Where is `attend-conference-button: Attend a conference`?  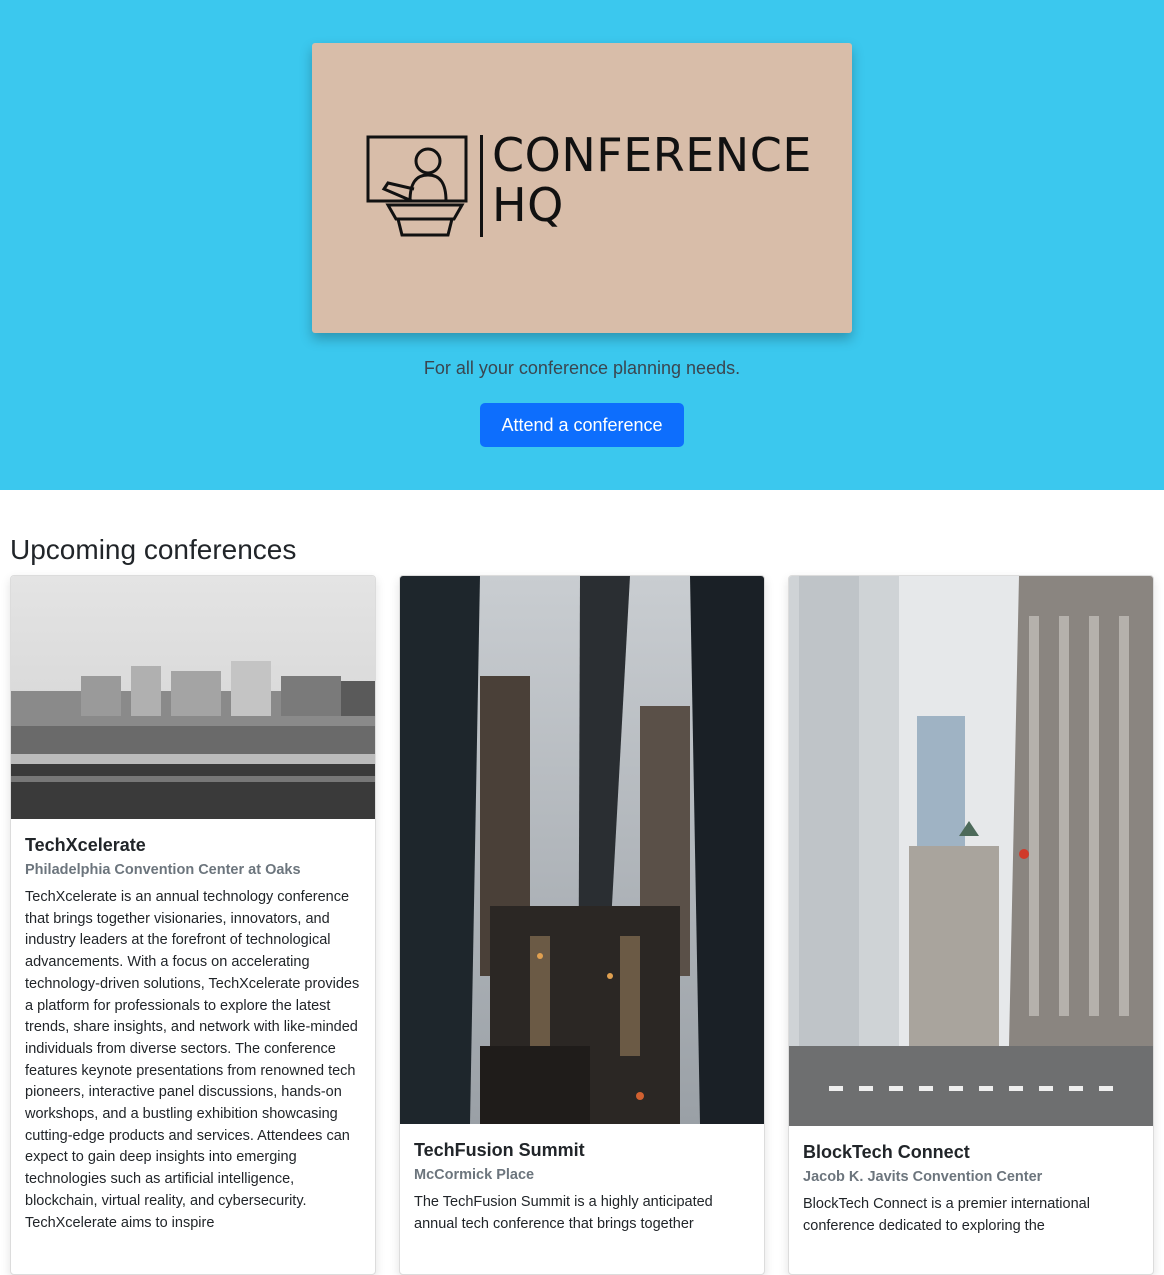 attend-conference-button: Attend a conference is located at coordinates (582, 425).